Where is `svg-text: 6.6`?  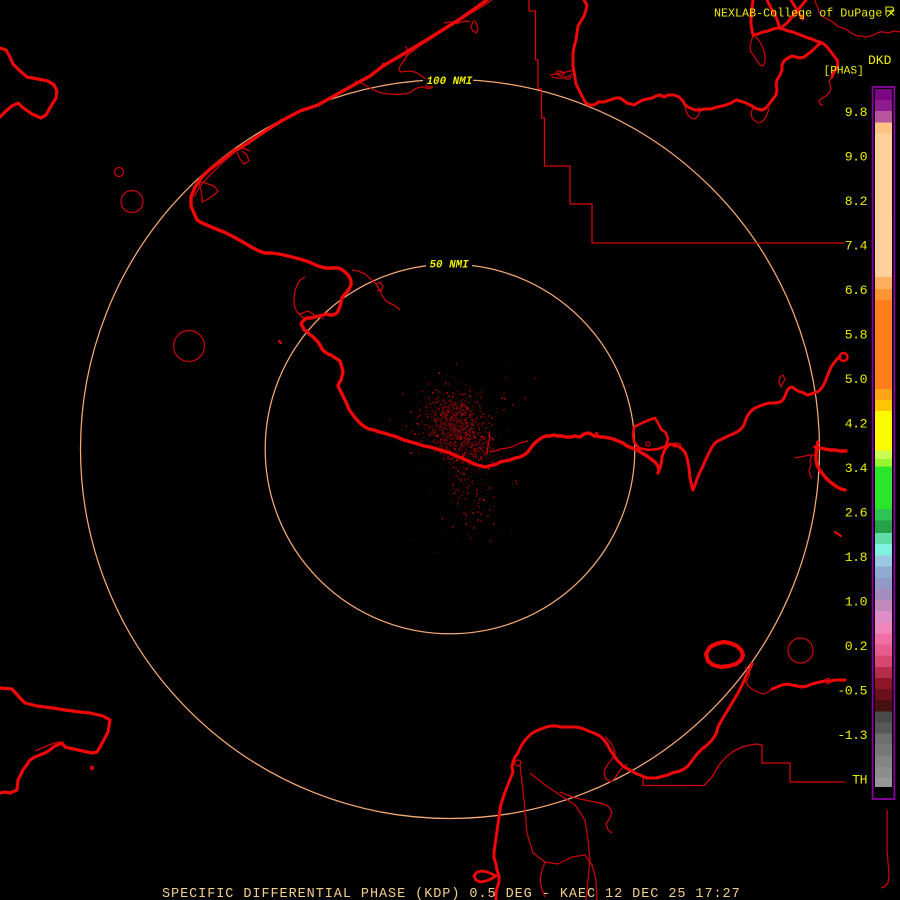 svg-text: 6.6 is located at coordinates (856, 290).